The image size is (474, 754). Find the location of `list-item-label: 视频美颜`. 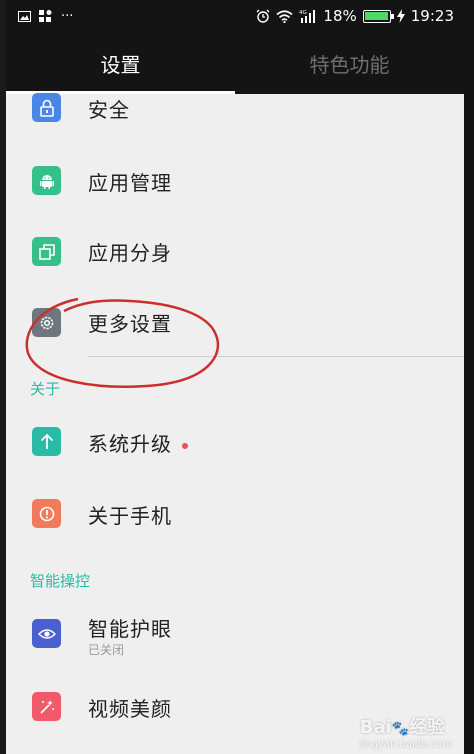

list-item-label: 视频美颜 is located at coordinates (130, 709).